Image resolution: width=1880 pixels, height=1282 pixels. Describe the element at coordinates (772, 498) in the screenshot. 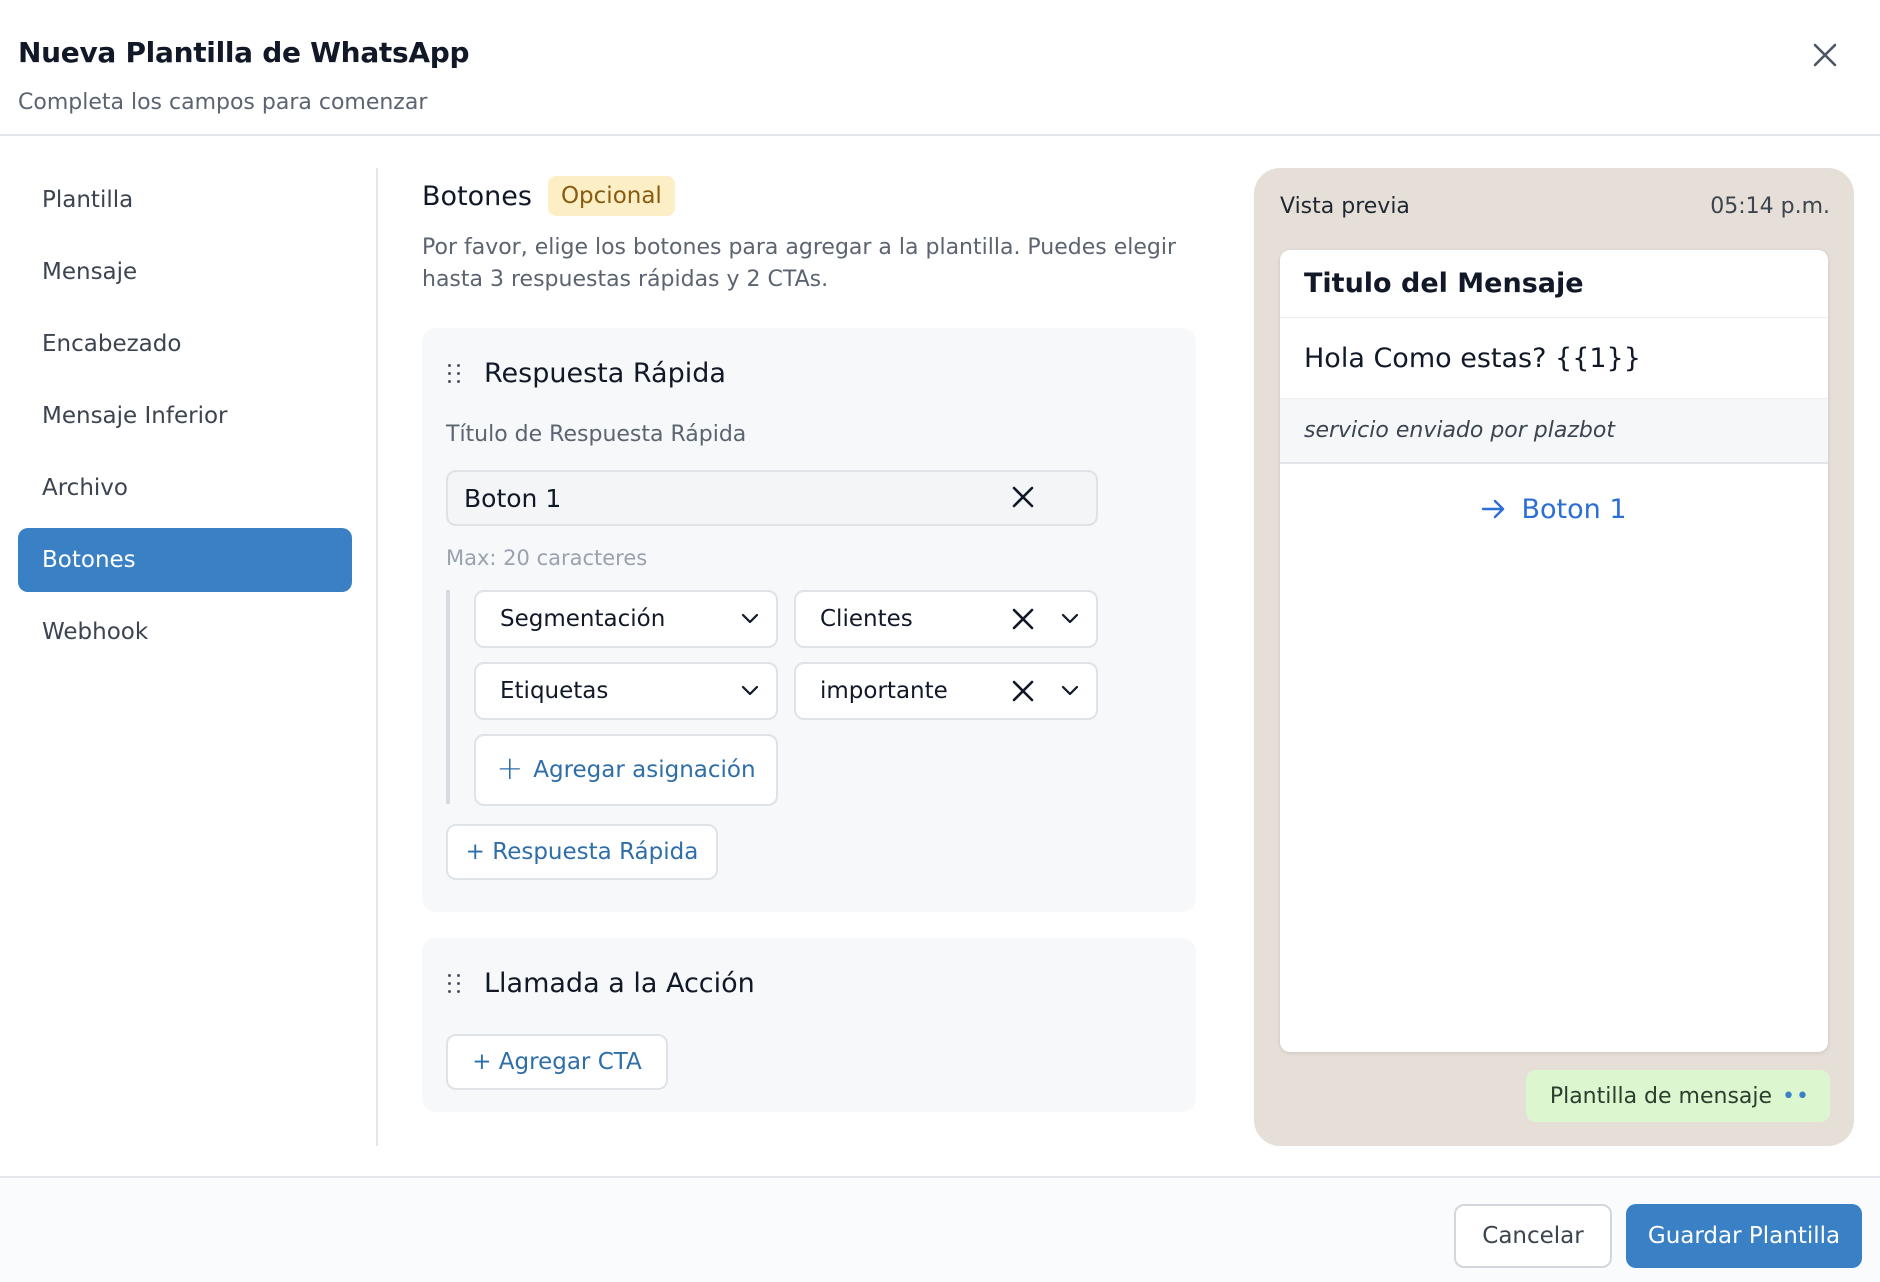

I see `quick-reply-title-input: Boton 1` at that location.